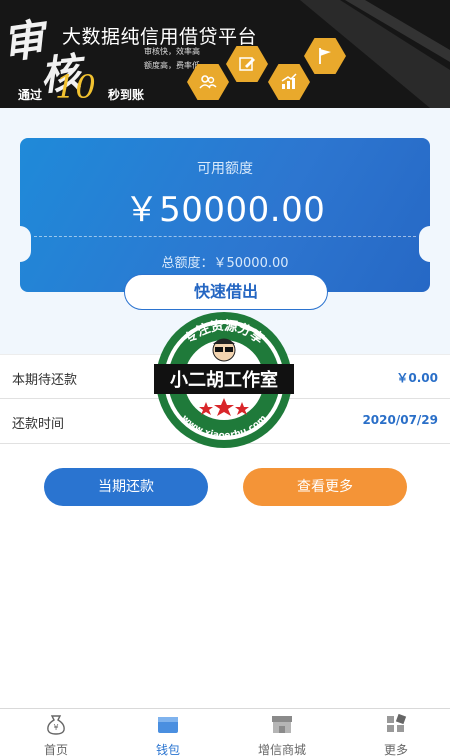  I want to click on nav-label-store: 增信商城, so click(281, 749).